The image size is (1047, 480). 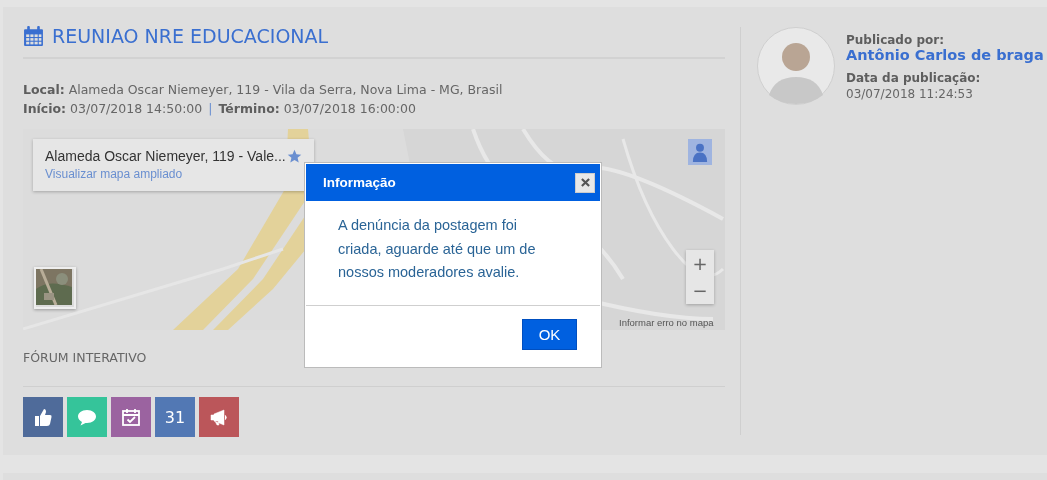 What do you see at coordinates (175, 417) in the screenshot?
I see `count-button: 31` at bounding box center [175, 417].